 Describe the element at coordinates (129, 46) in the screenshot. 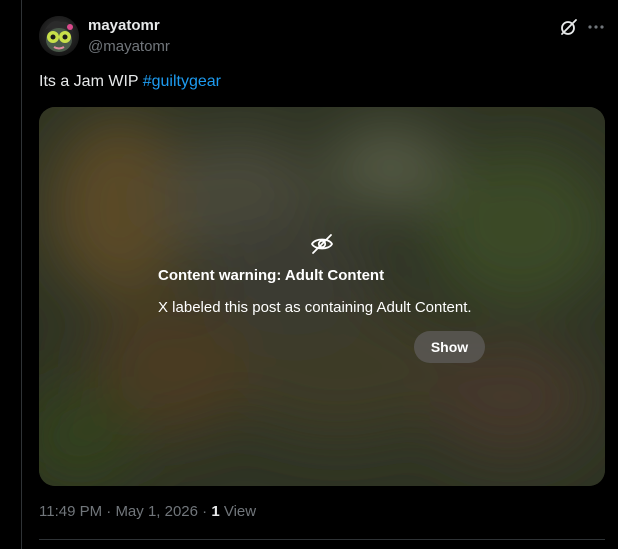

I see `author-handle: @mayatomr` at that location.